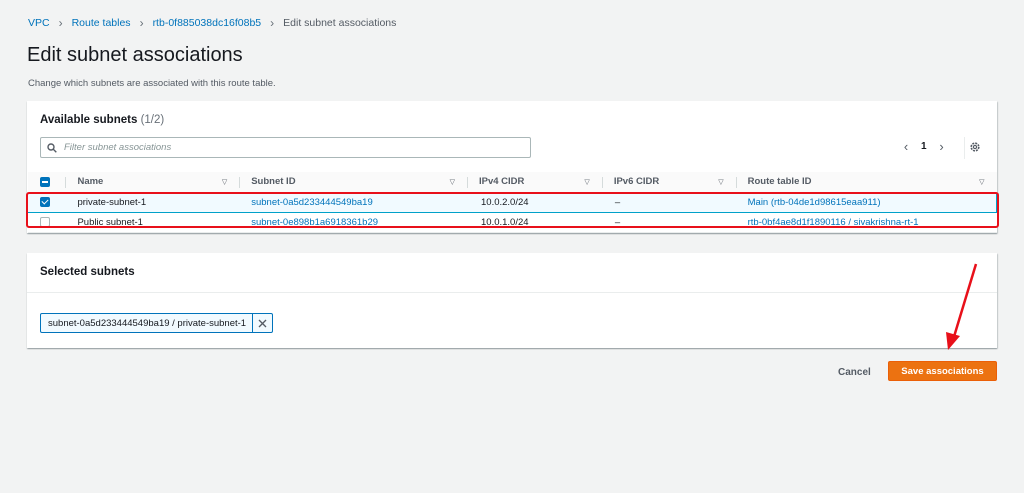  What do you see at coordinates (274, 147) in the screenshot?
I see `search-input` at bounding box center [274, 147].